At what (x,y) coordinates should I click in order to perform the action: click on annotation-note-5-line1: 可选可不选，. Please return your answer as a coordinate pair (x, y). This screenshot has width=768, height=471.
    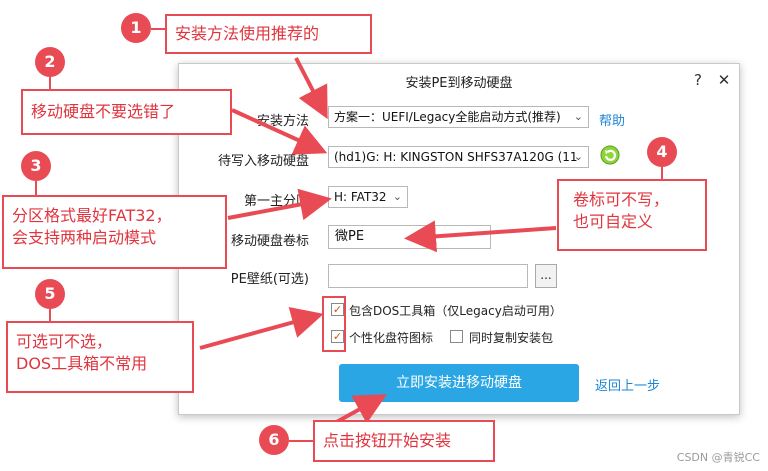
    Looking at the image, I should click on (64, 341).